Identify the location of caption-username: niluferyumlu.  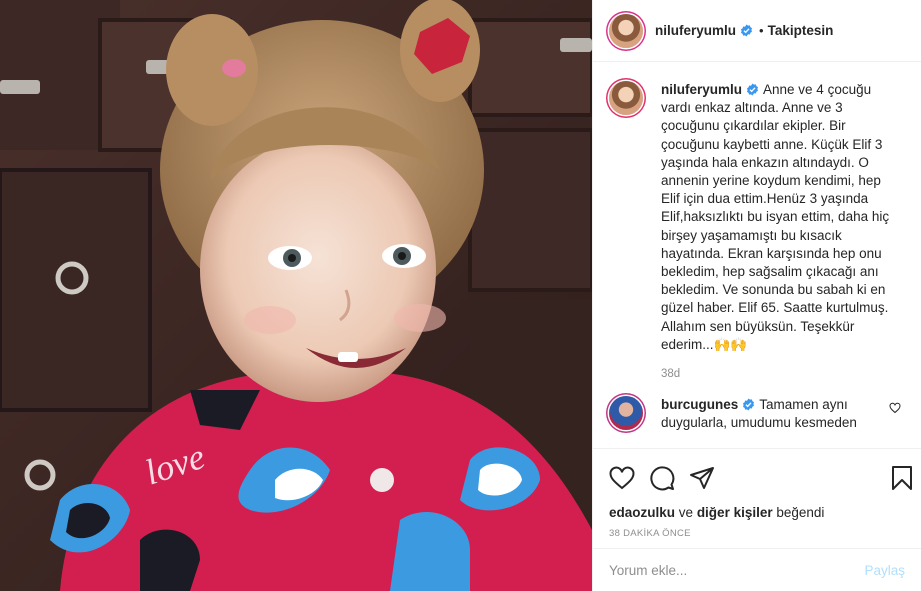
(701, 89).